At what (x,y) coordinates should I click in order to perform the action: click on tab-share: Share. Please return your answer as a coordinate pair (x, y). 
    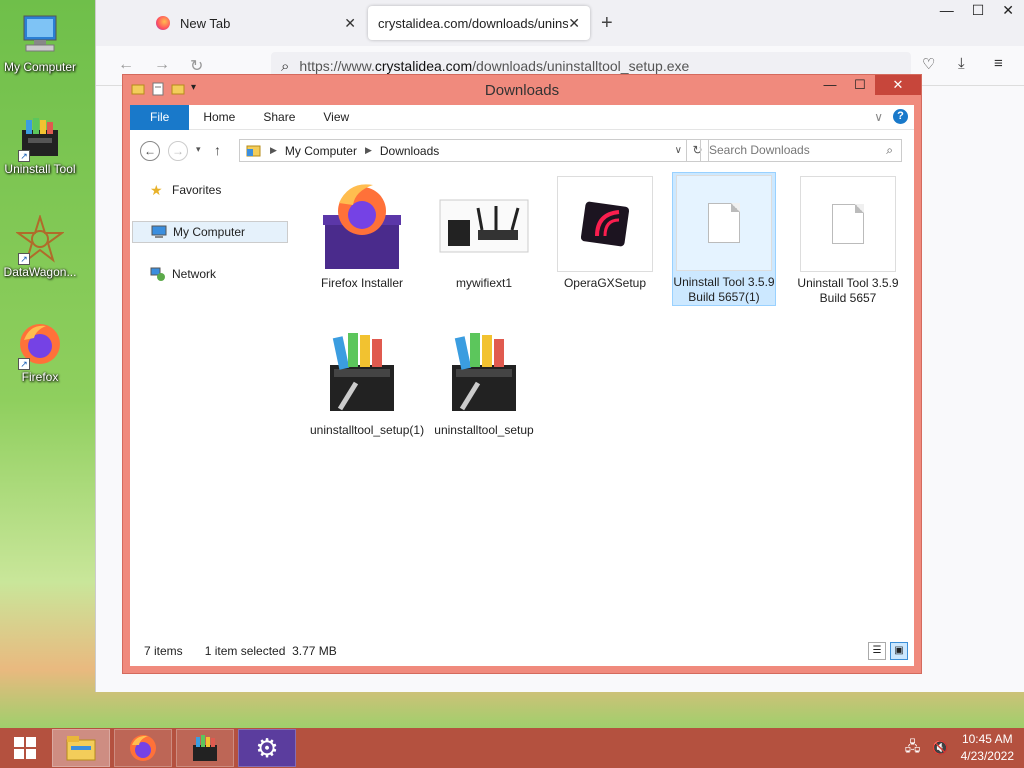
    Looking at the image, I should click on (279, 117).